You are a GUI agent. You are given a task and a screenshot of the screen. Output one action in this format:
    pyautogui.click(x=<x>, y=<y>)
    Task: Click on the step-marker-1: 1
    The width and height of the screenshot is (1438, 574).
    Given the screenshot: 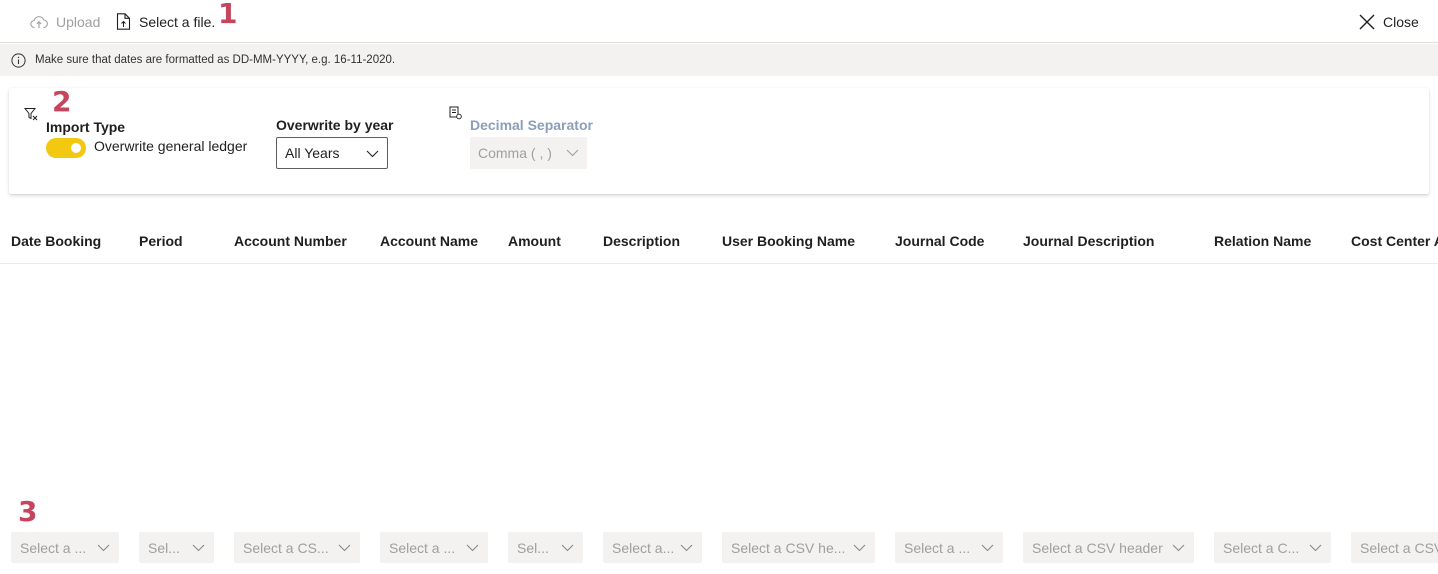 What is the action you would take?
    pyautogui.click(x=228, y=15)
    